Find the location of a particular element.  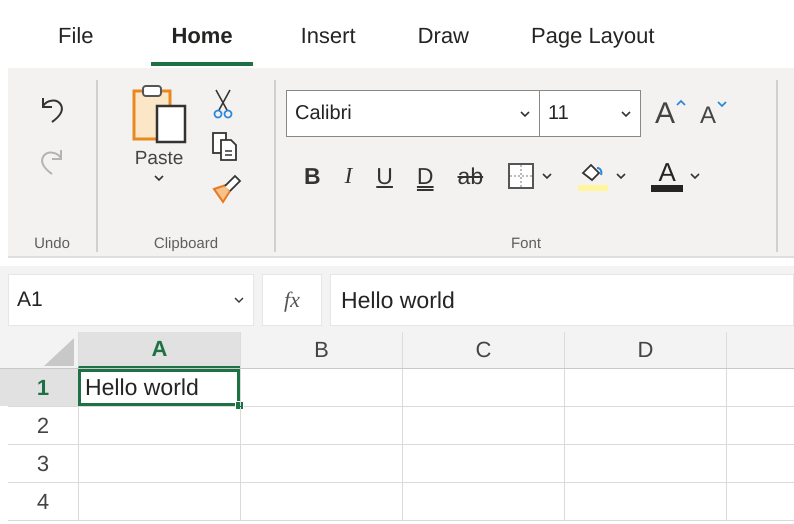

column-header: B is located at coordinates (321, 350).